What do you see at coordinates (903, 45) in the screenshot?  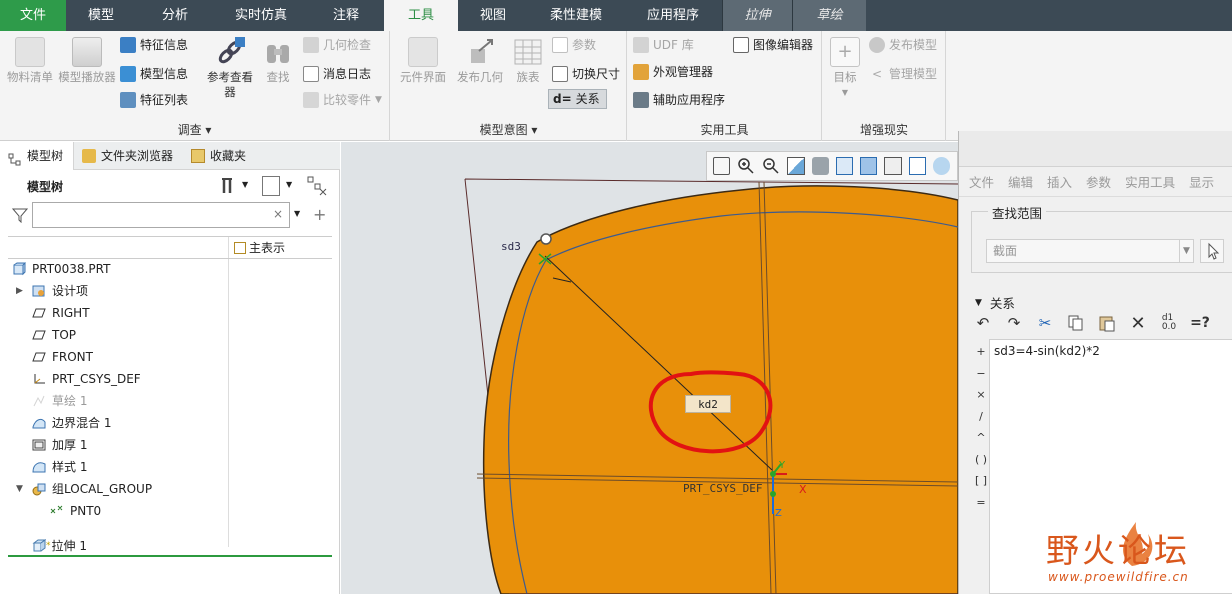 I see `publish-model-button: 发布模型` at bounding box center [903, 45].